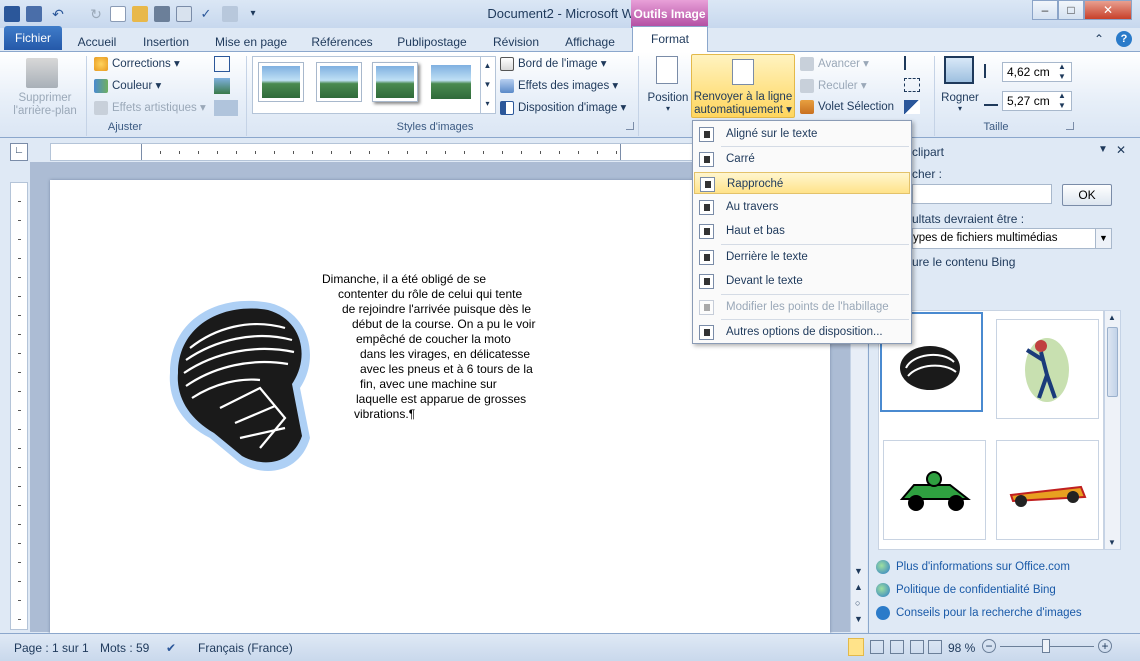 Image resolution: width=1140 pixels, height=661 pixels. What do you see at coordinates (240, 383) in the screenshot?
I see `helmet-clipart-image` at bounding box center [240, 383].